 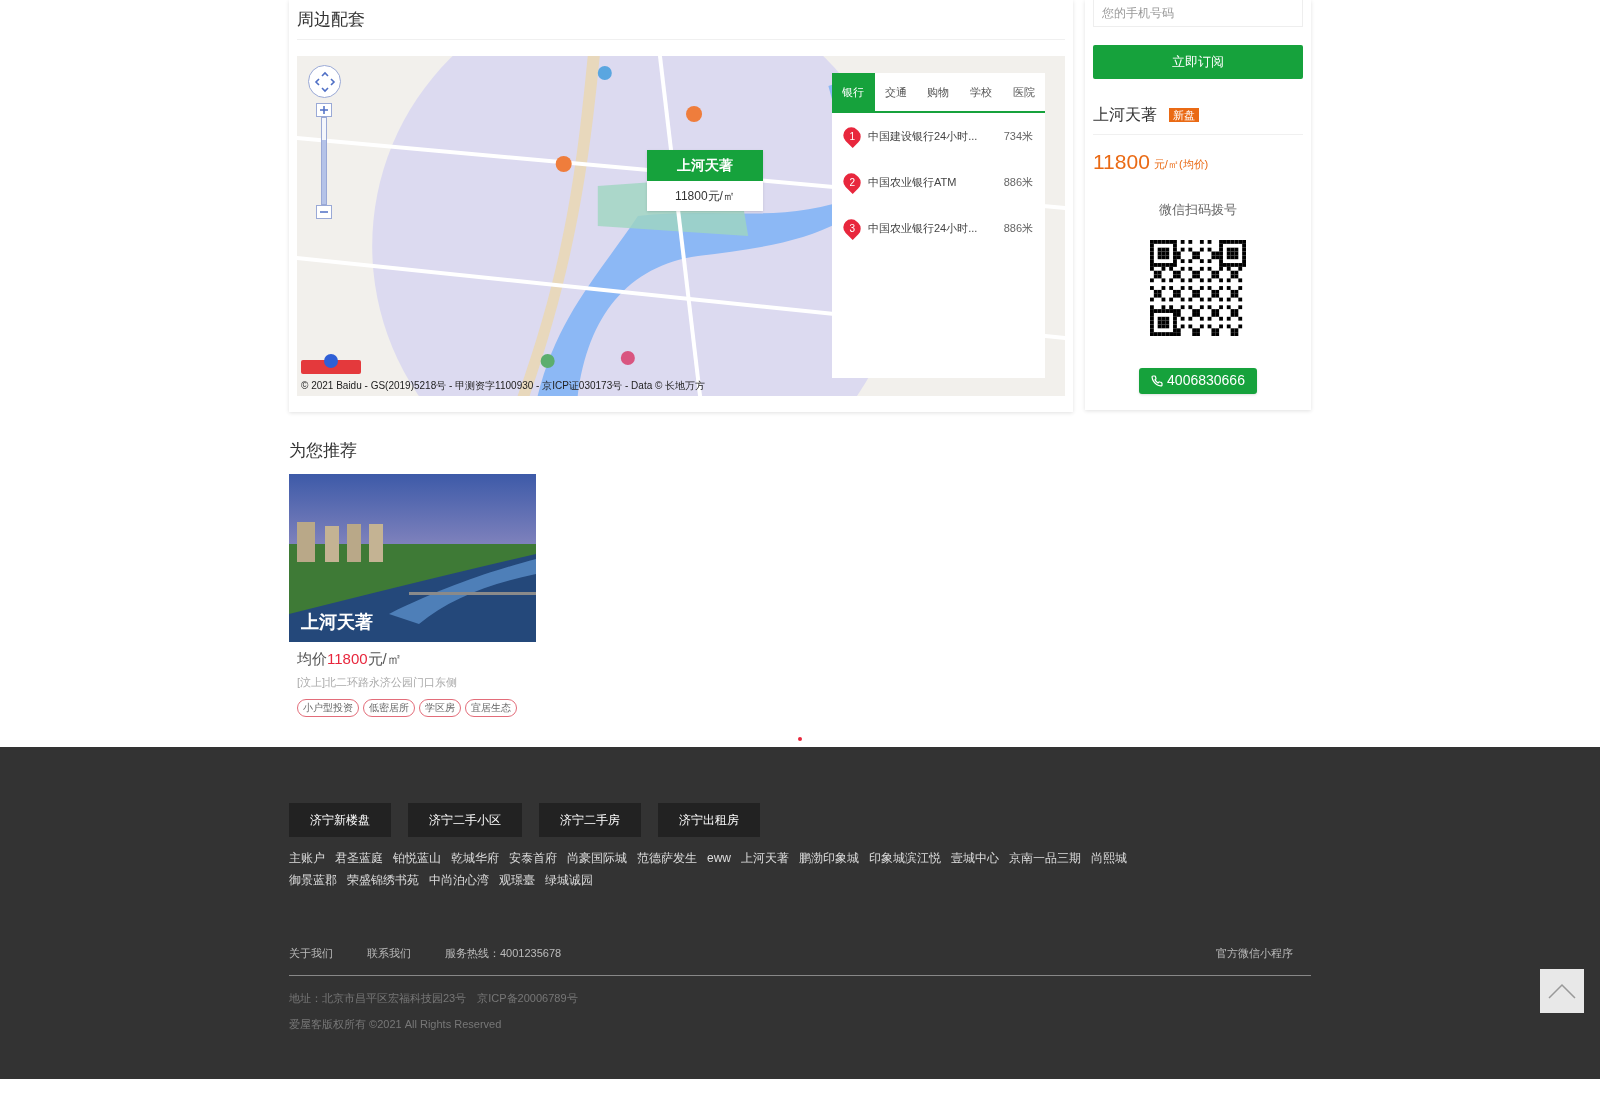 I want to click on footer-link: 范德萨发生, so click(x=667, y=857).